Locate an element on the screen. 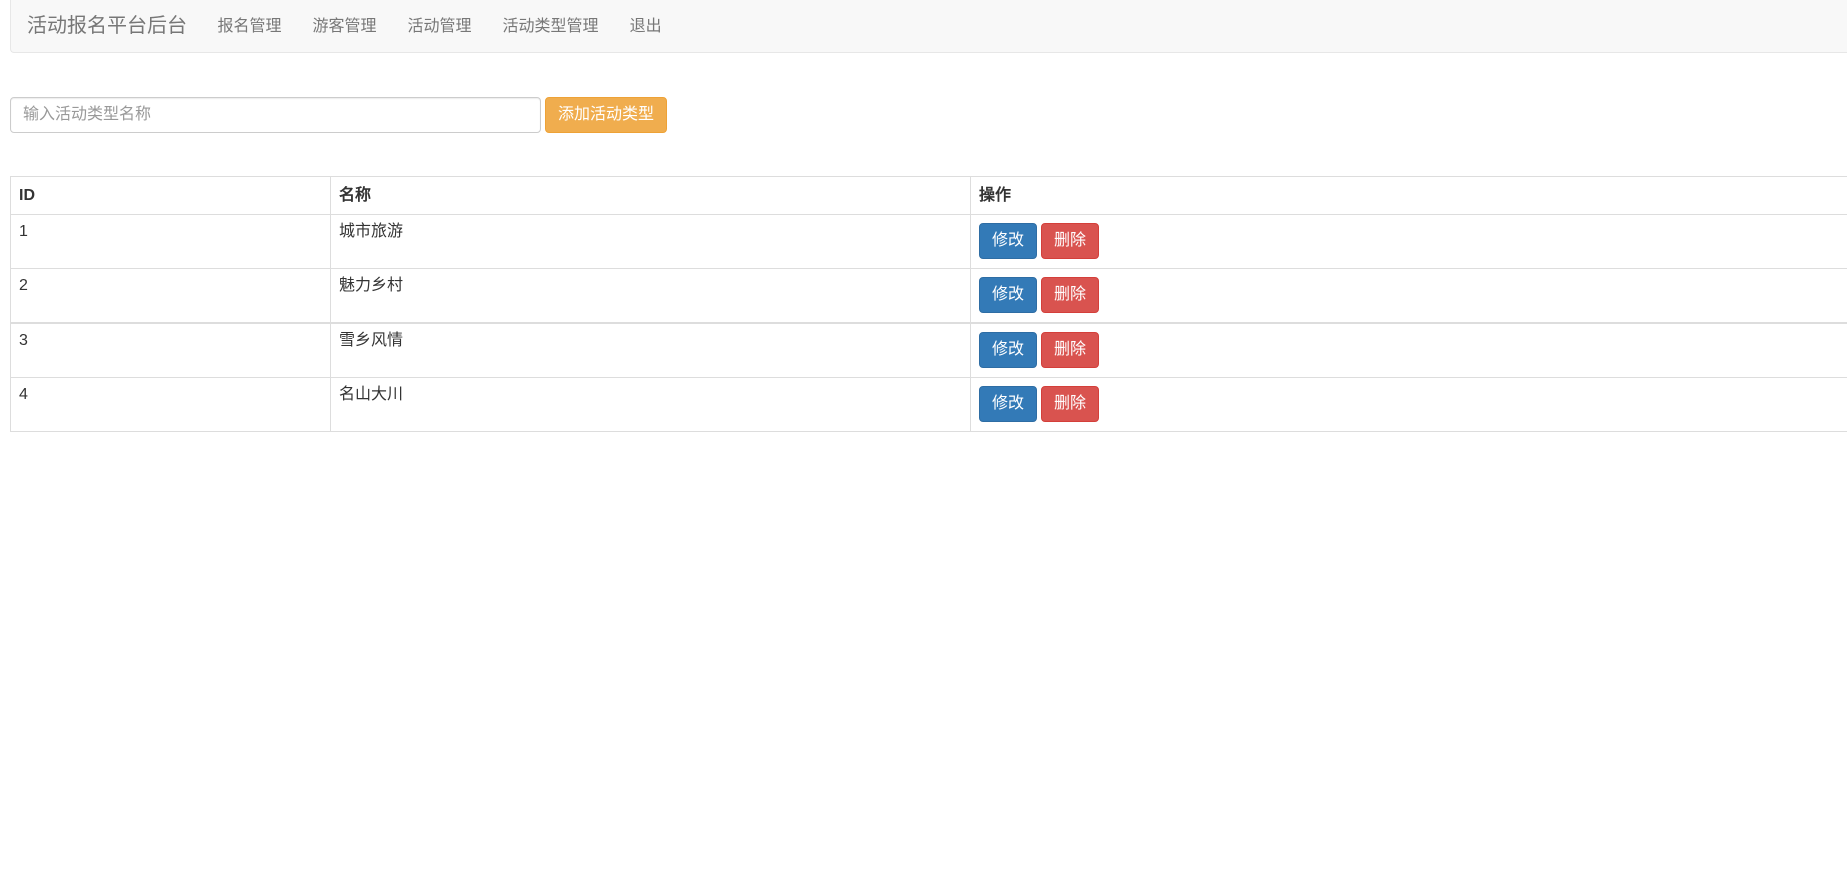 The width and height of the screenshot is (1847, 891). cell-name: 名山大川 is located at coordinates (650, 404).